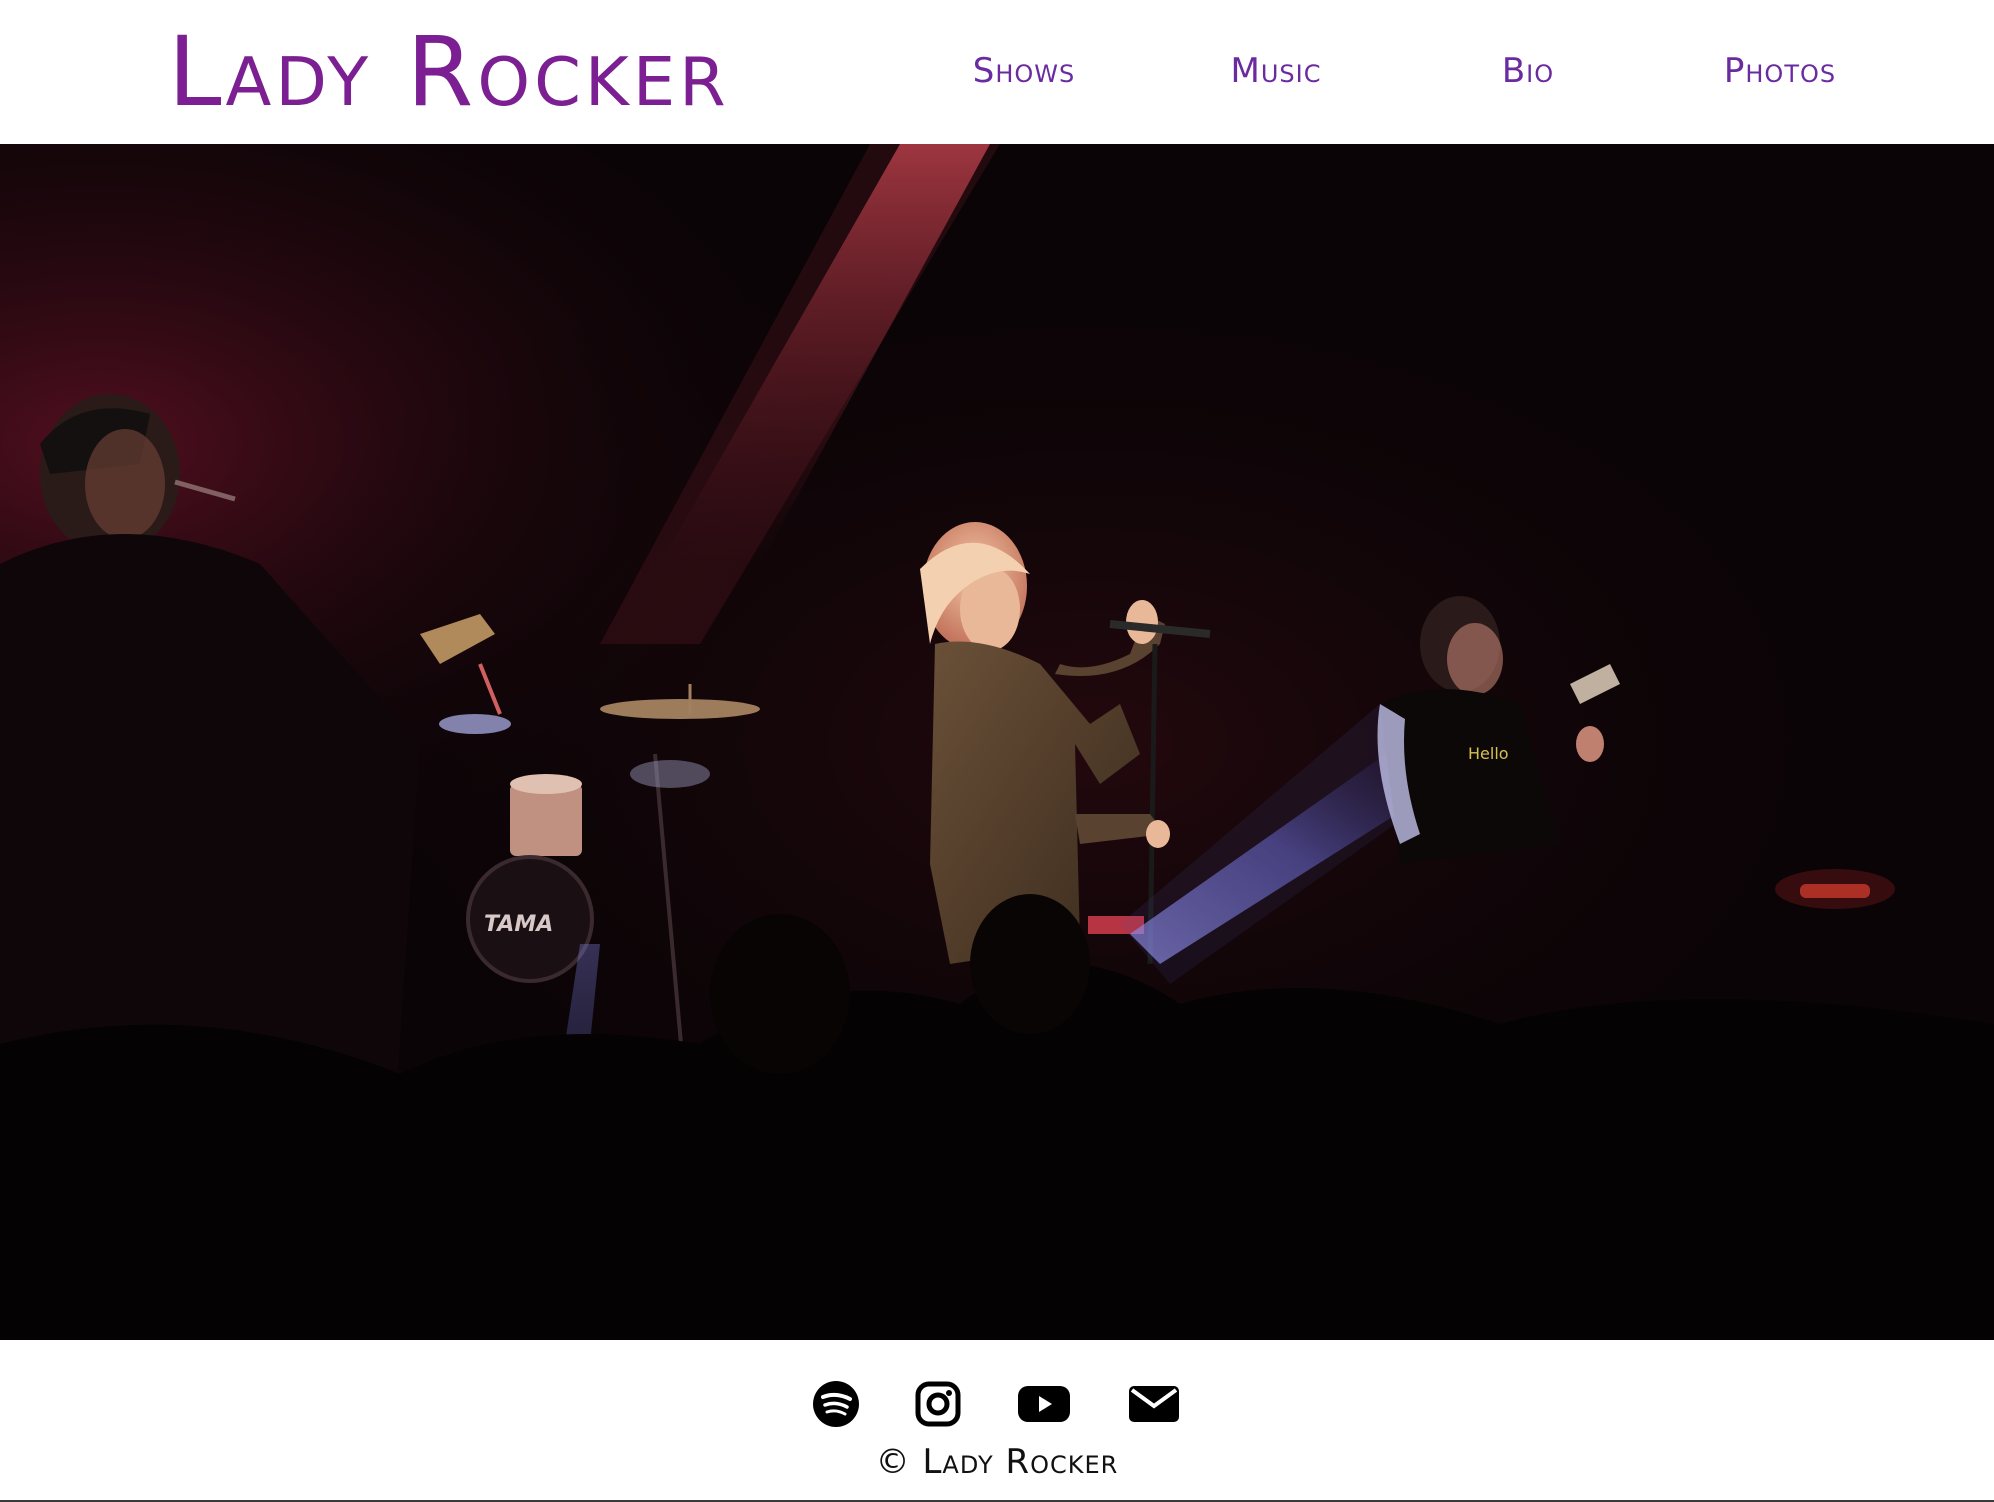  I want to click on site-header: Lady Rocker Shows Music Bio Photos, so click(997, 72).